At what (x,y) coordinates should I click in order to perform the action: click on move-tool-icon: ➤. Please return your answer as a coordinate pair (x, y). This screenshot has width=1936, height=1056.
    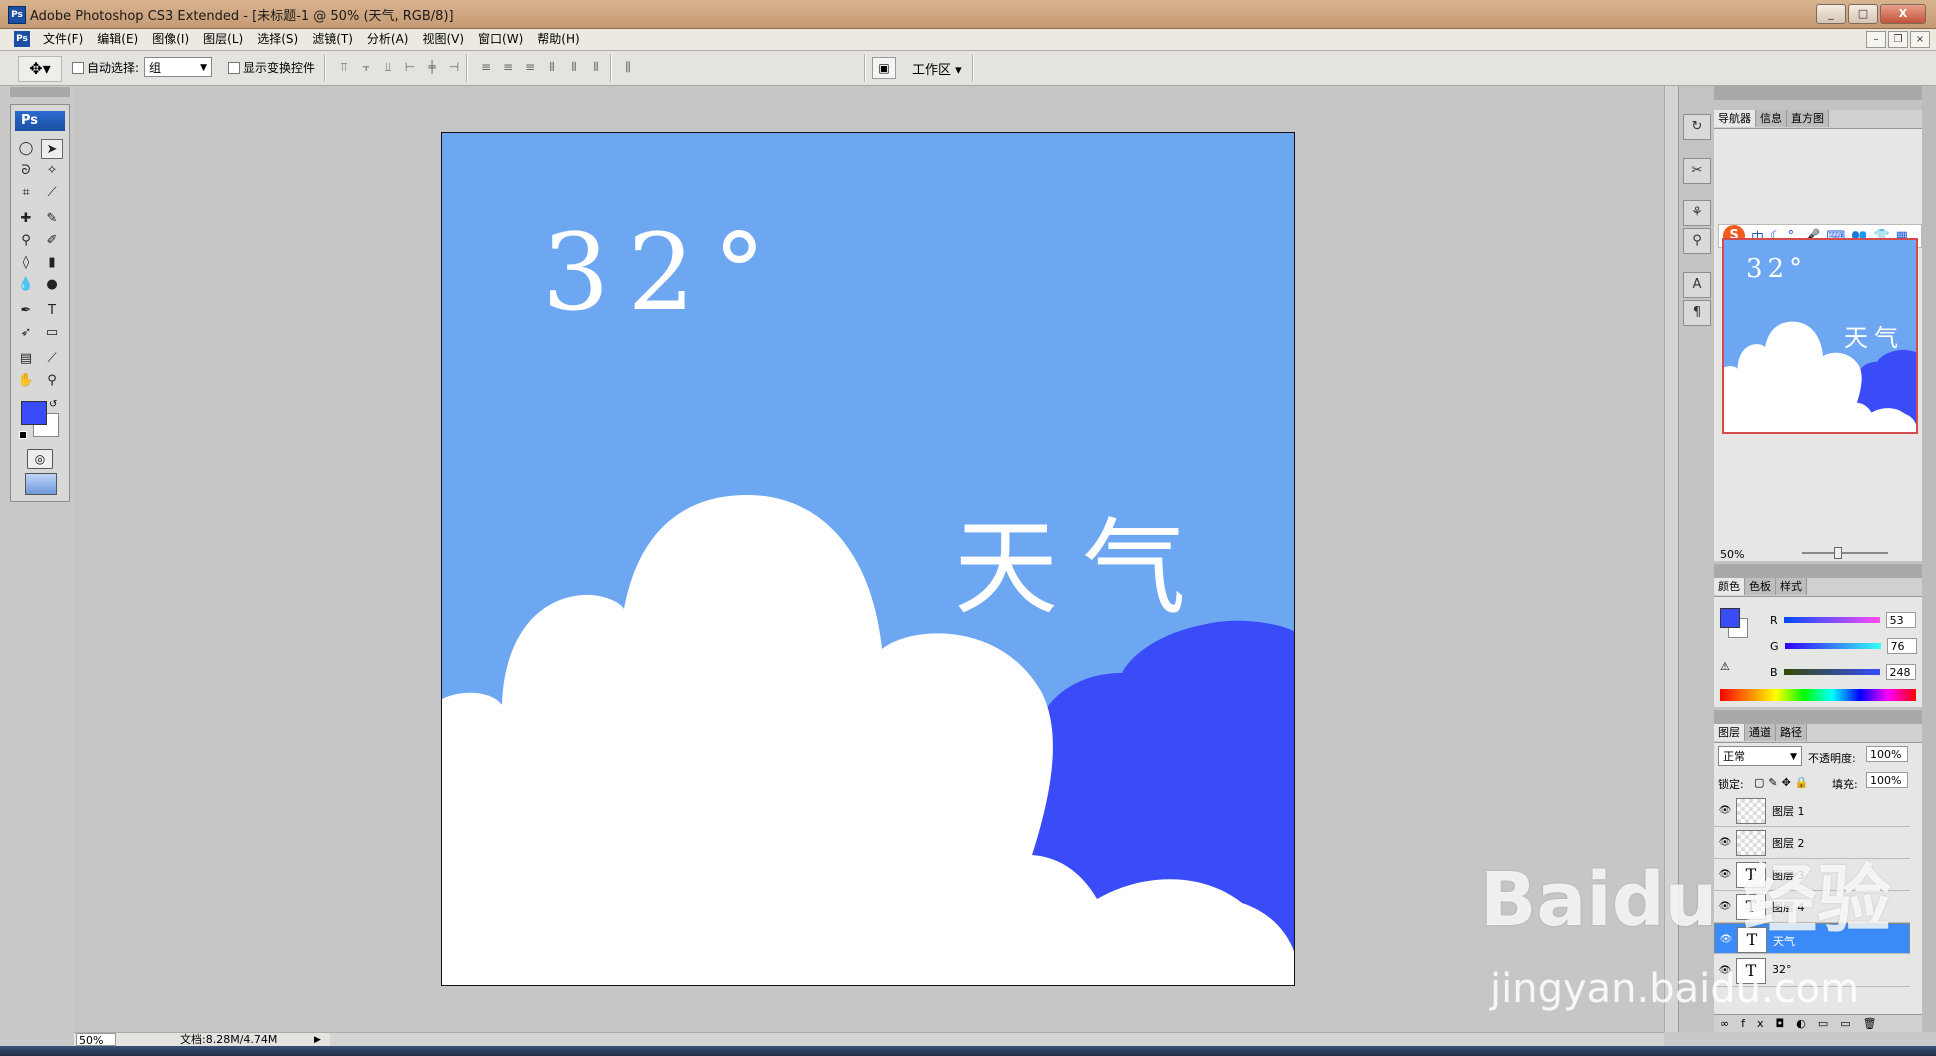
    Looking at the image, I should click on (52, 149).